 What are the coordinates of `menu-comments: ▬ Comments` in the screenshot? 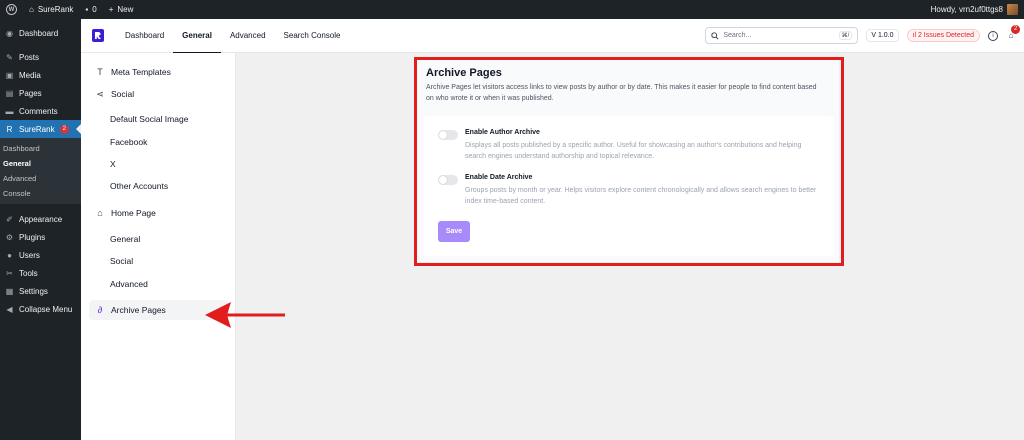 It's located at (40, 111).